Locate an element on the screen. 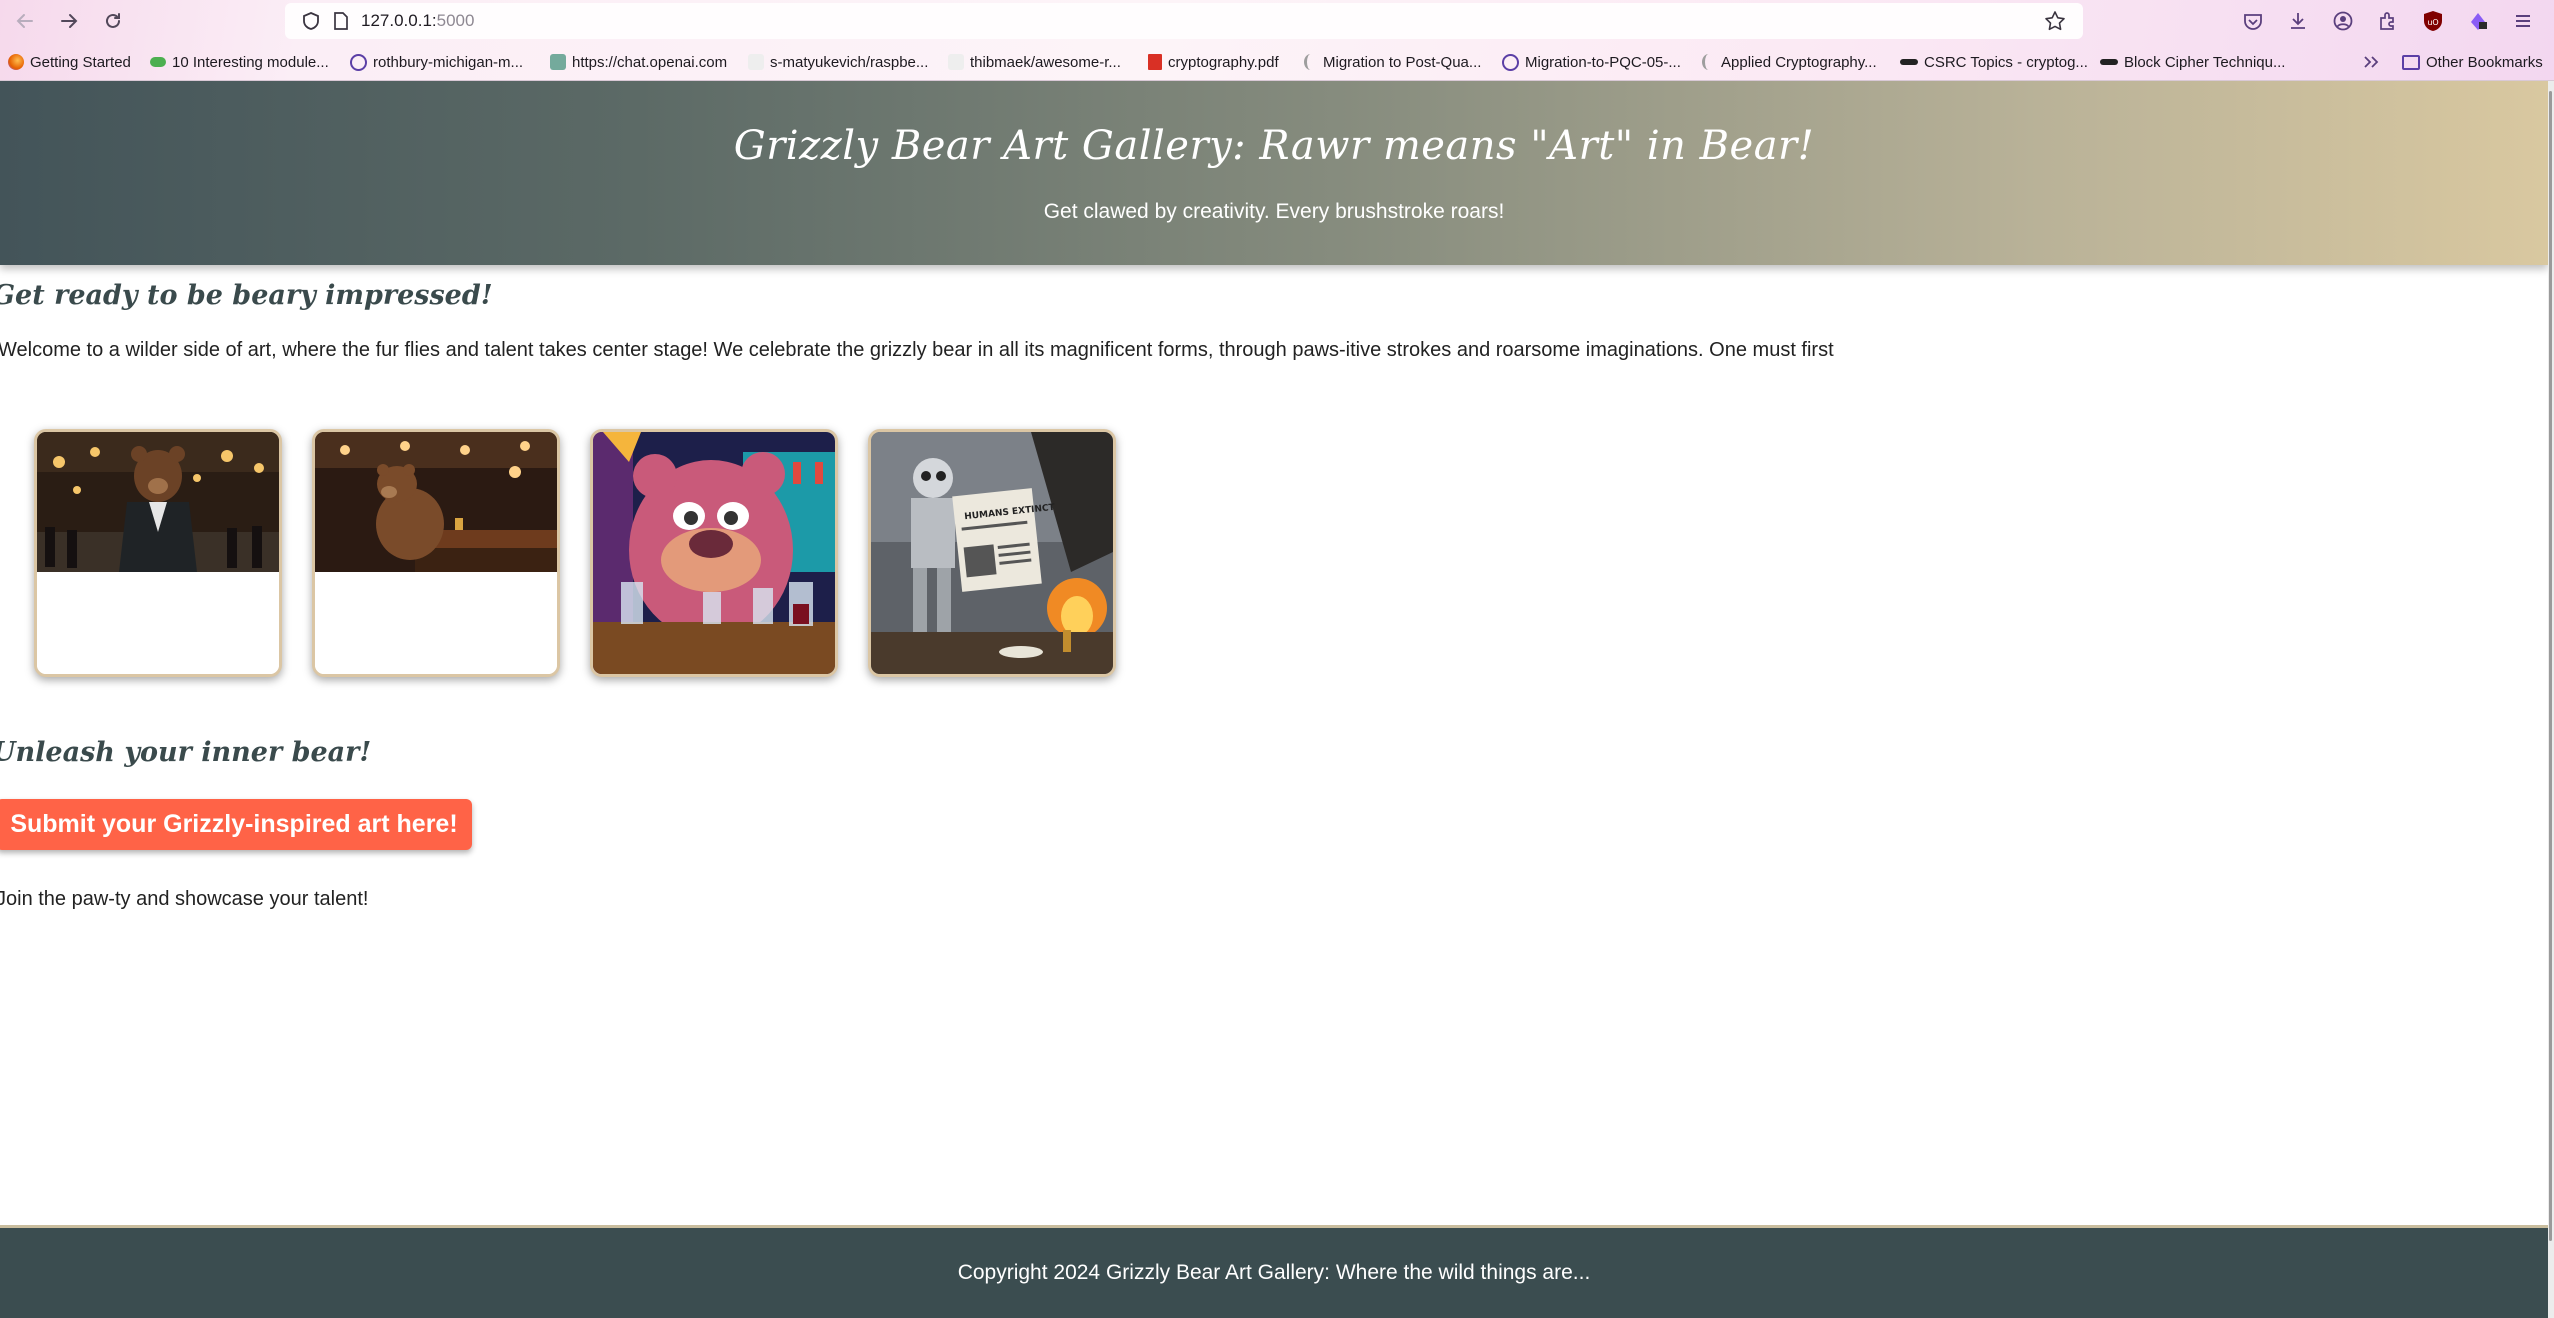 Image resolution: width=2554 pixels, height=1318 pixels. back-button is located at coordinates (25, 21).